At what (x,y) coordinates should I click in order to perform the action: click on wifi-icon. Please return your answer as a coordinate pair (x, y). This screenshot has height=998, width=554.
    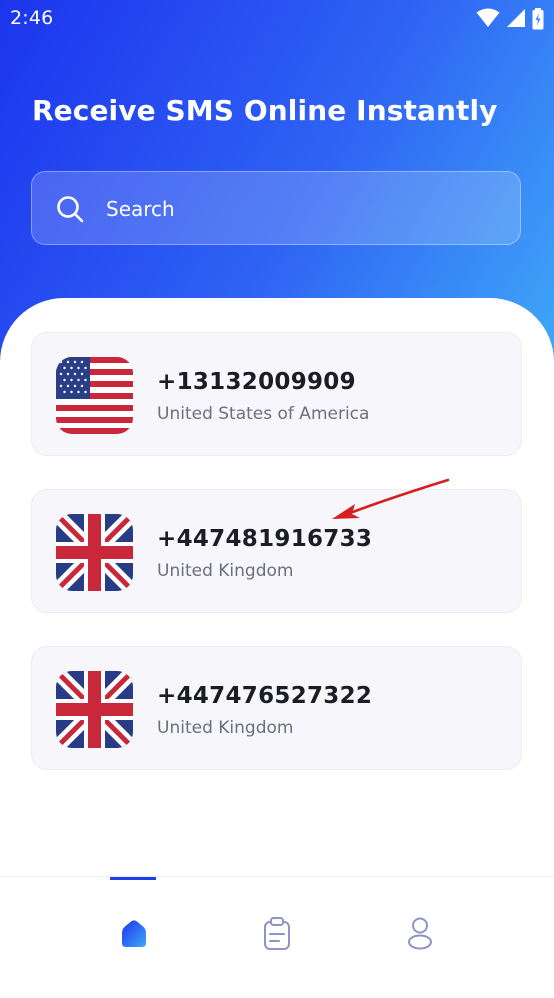
    Looking at the image, I should click on (488, 17).